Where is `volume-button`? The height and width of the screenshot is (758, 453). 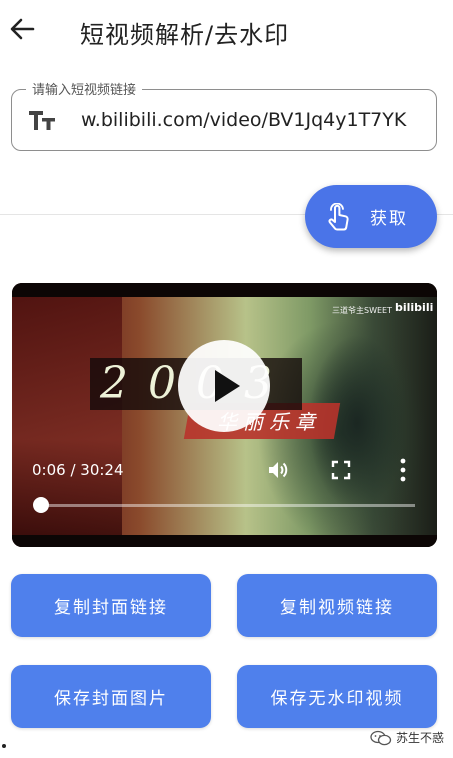 volume-button is located at coordinates (278, 470).